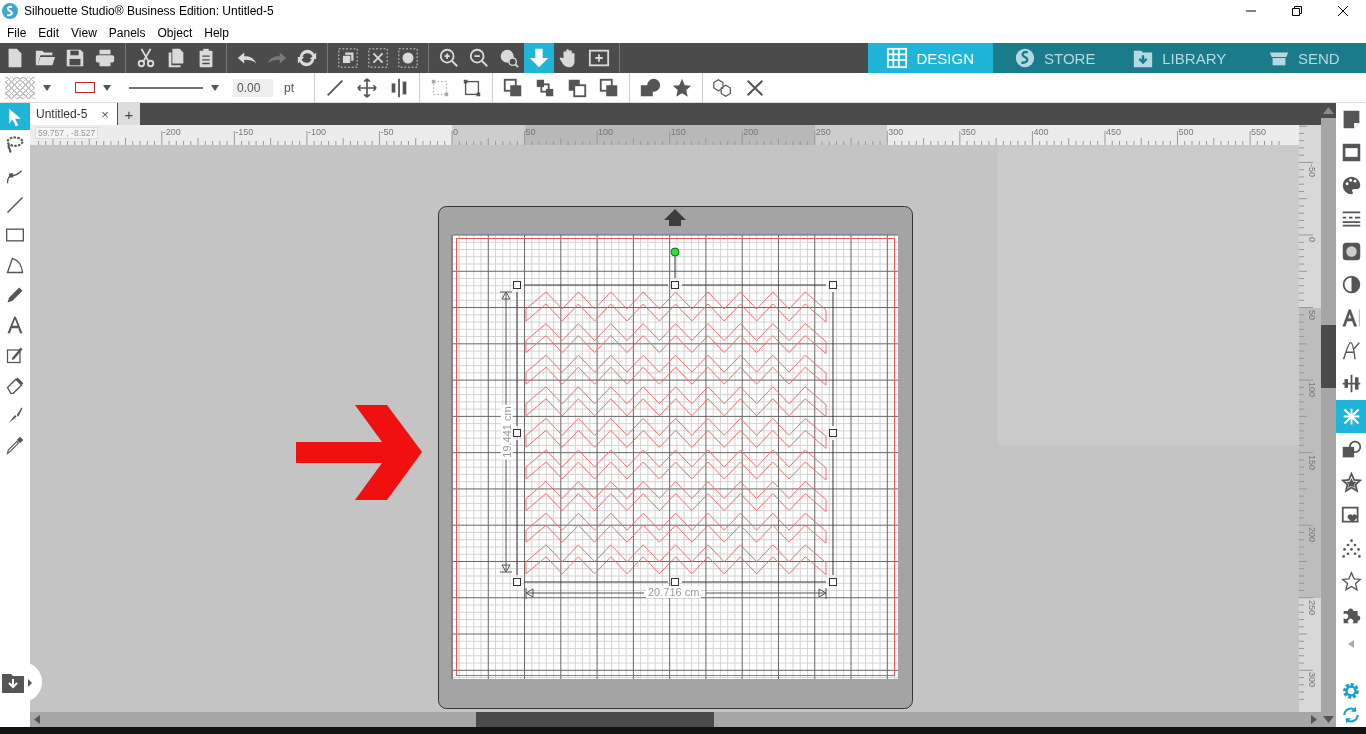  I want to click on mat-direction-arrow-icon, so click(675, 217).